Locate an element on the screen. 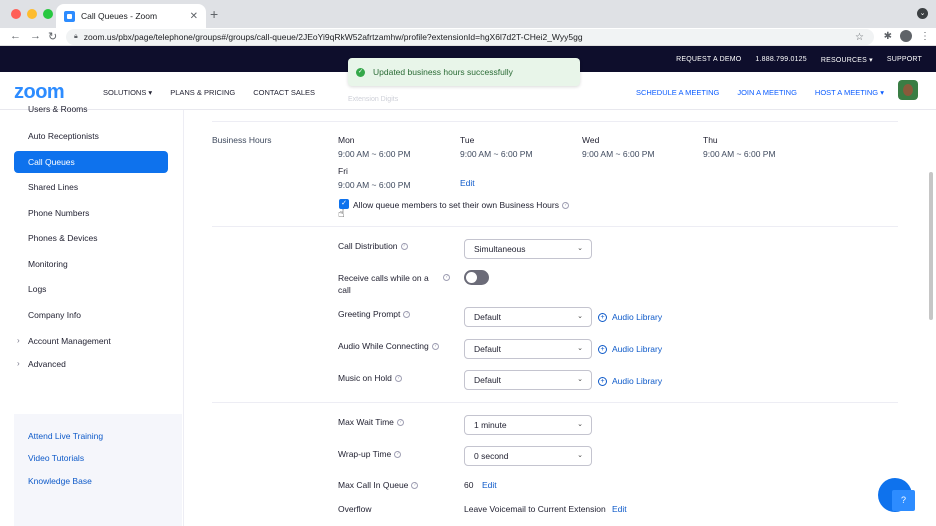  forward-arrow-icon: → is located at coordinates (35, 36).